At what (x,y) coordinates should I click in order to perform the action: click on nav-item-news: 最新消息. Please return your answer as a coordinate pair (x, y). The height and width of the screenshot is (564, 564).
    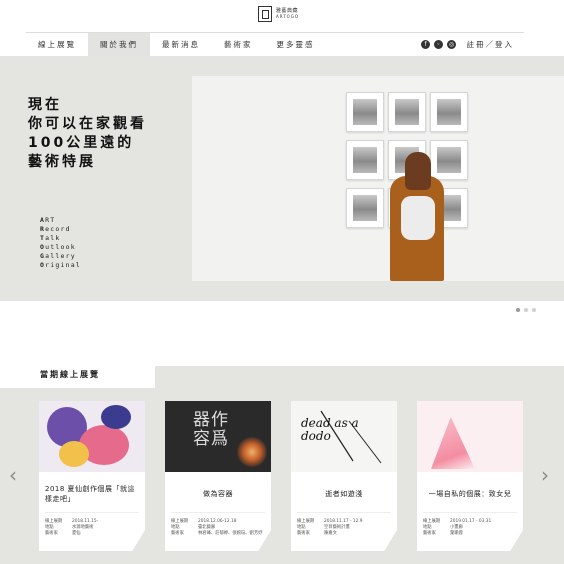
    Looking at the image, I should click on (181, 44).